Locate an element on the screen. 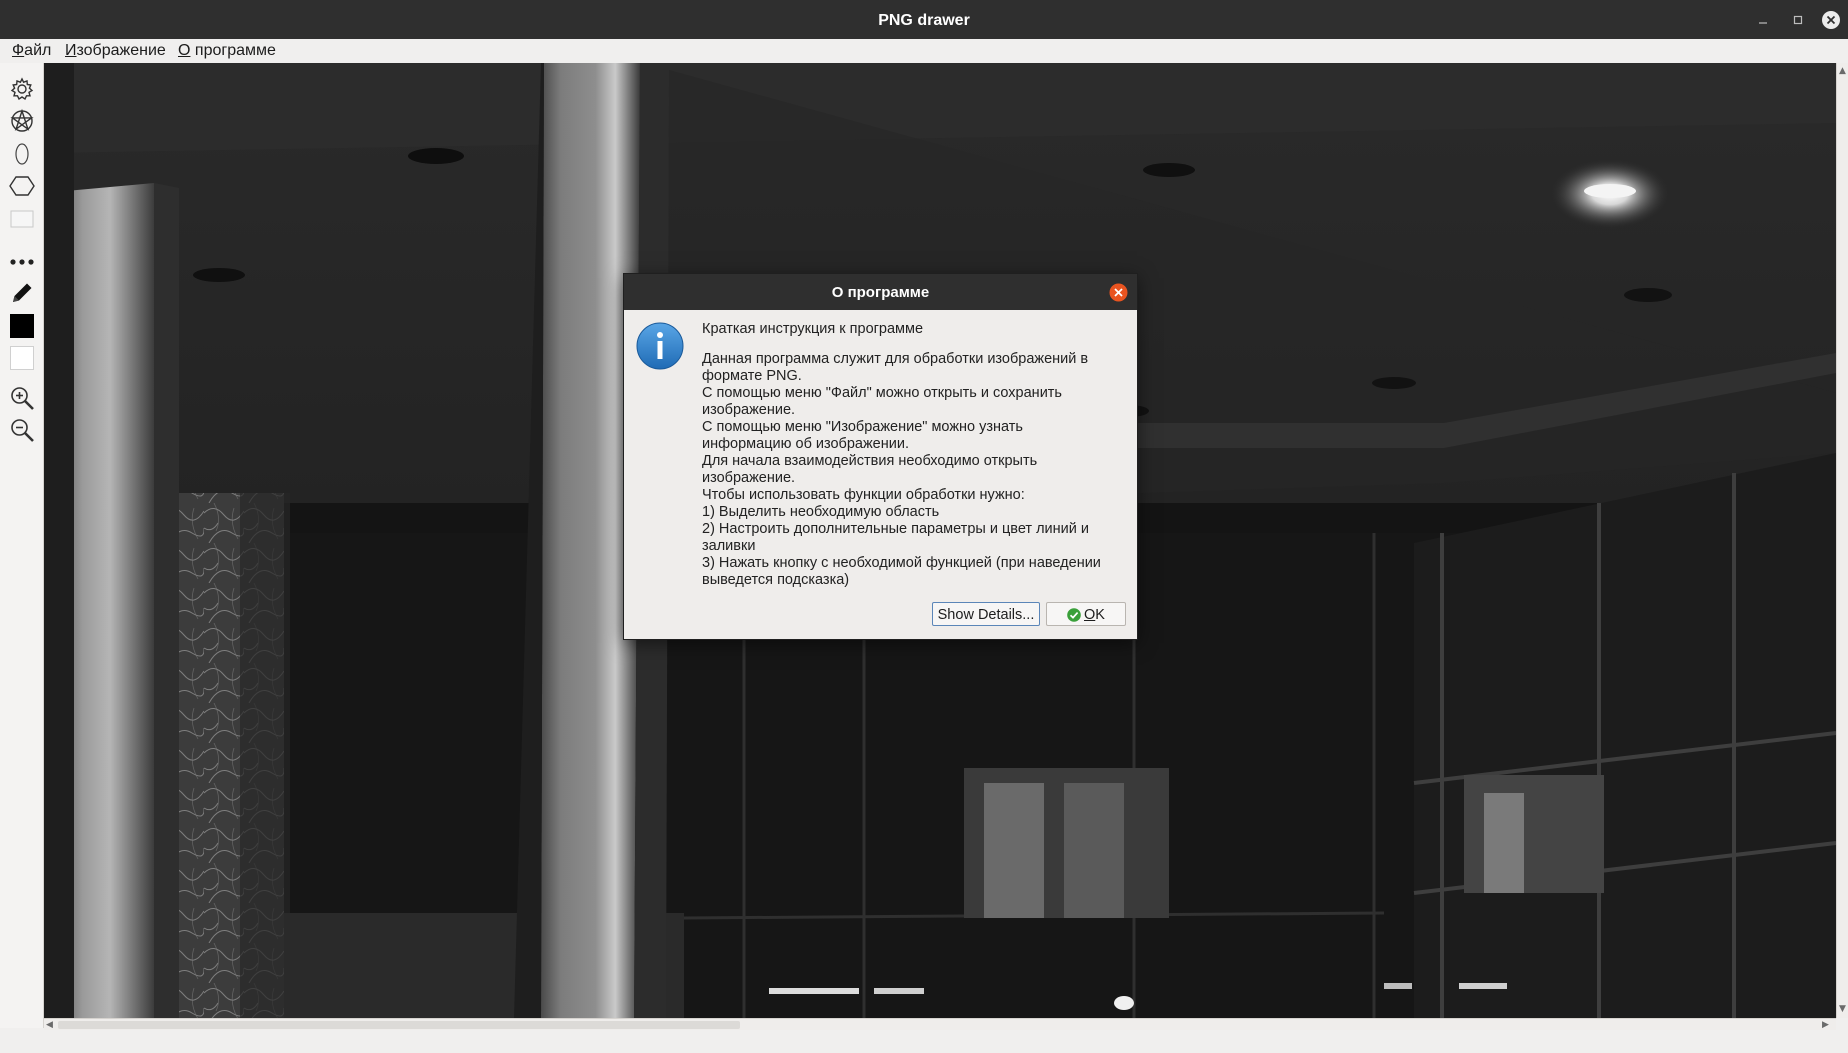 This screenshot has height=1053, width=1848. line-color-swatch is located at coordinates (22, 326).